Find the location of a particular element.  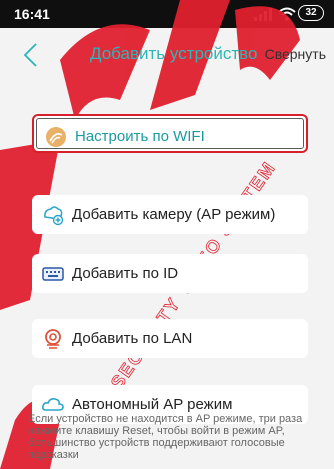

page-title: Добавить устройство is located at coordinates (174, 53).